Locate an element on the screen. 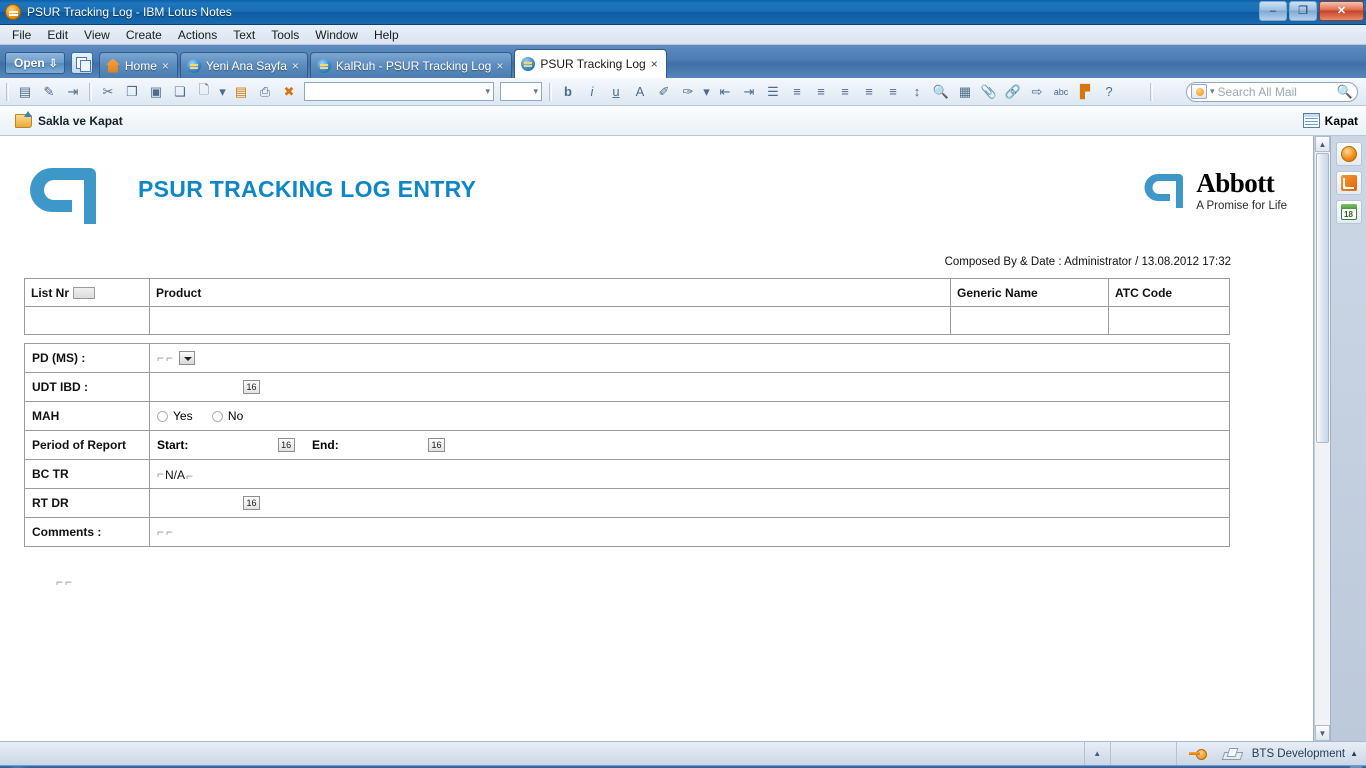 Image resolution: width=1366 pixels, height=768 pixels. field-bc-tr: ⌐ N/A ⌐ is located at coordinates (689, 474).